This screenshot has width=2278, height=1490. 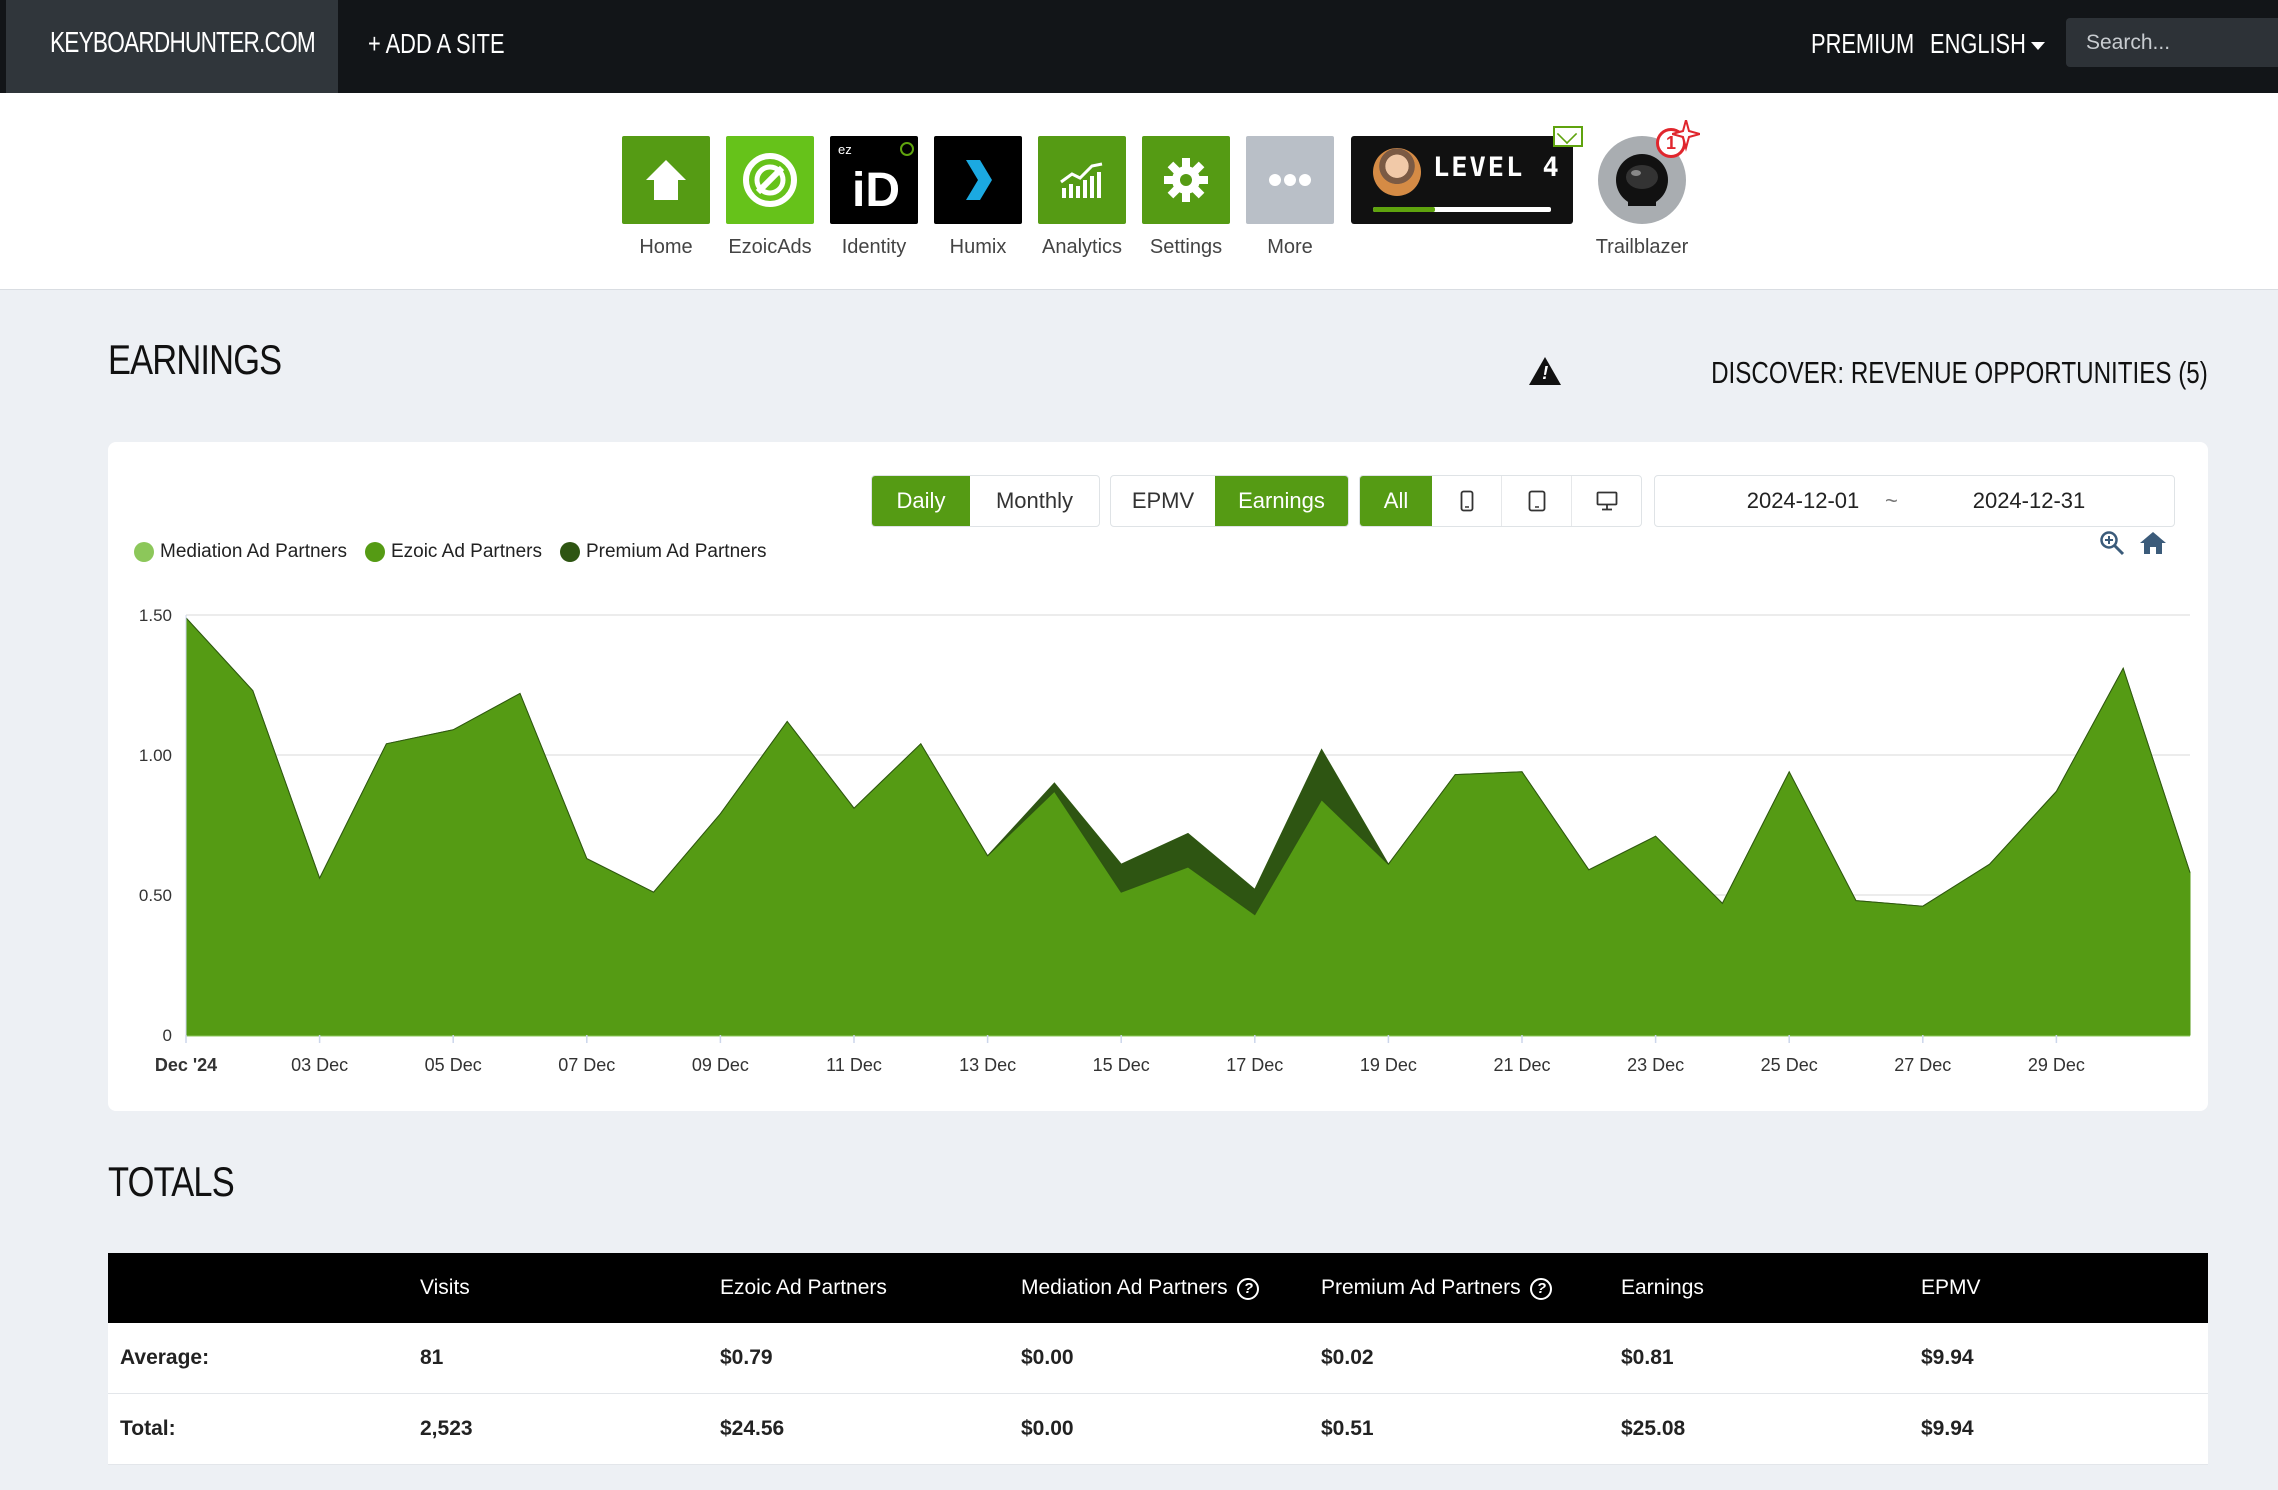 I want to click on add-site-link: + ADD A SITE, so click(x=455, y=46).